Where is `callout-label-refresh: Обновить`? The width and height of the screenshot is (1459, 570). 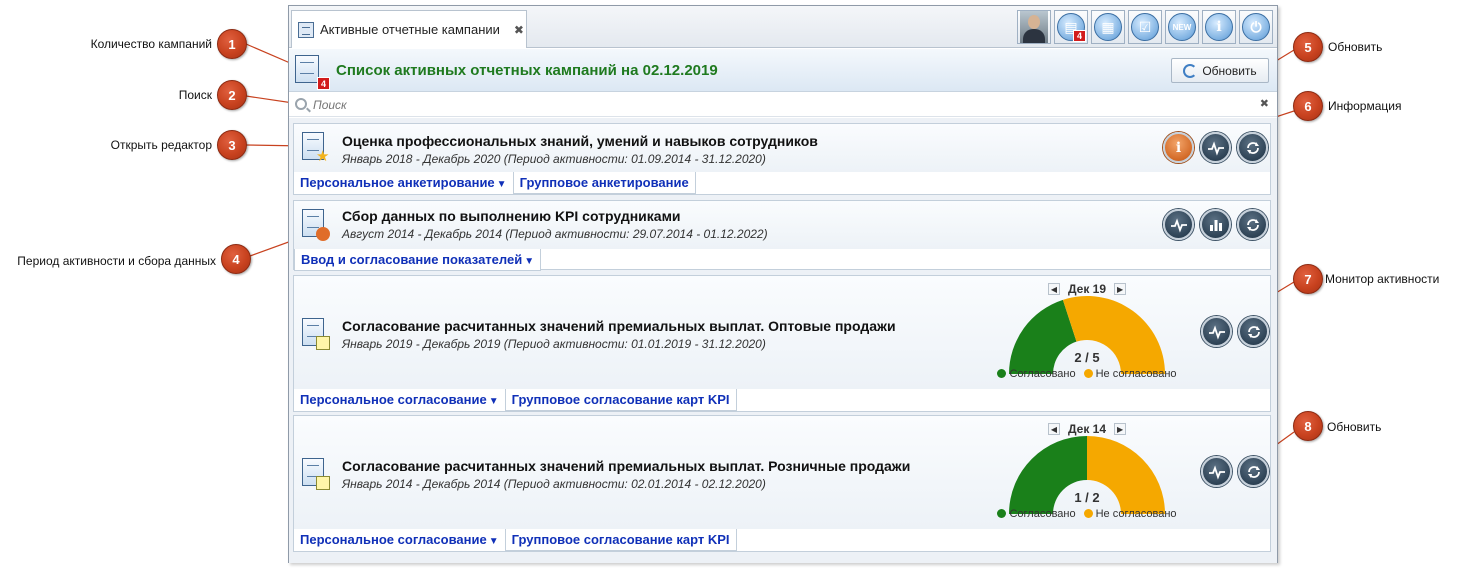 callout-label-refresh: Обновить is located at coordinates (1355, 47).